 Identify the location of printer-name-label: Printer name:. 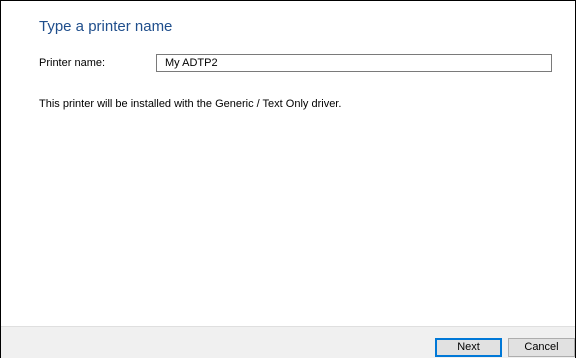
(72, 63).